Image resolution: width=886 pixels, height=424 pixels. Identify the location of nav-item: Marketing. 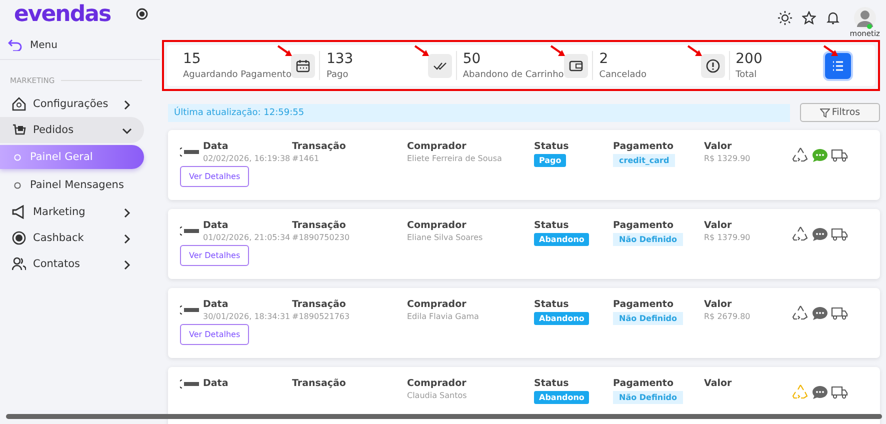
(72, 212).